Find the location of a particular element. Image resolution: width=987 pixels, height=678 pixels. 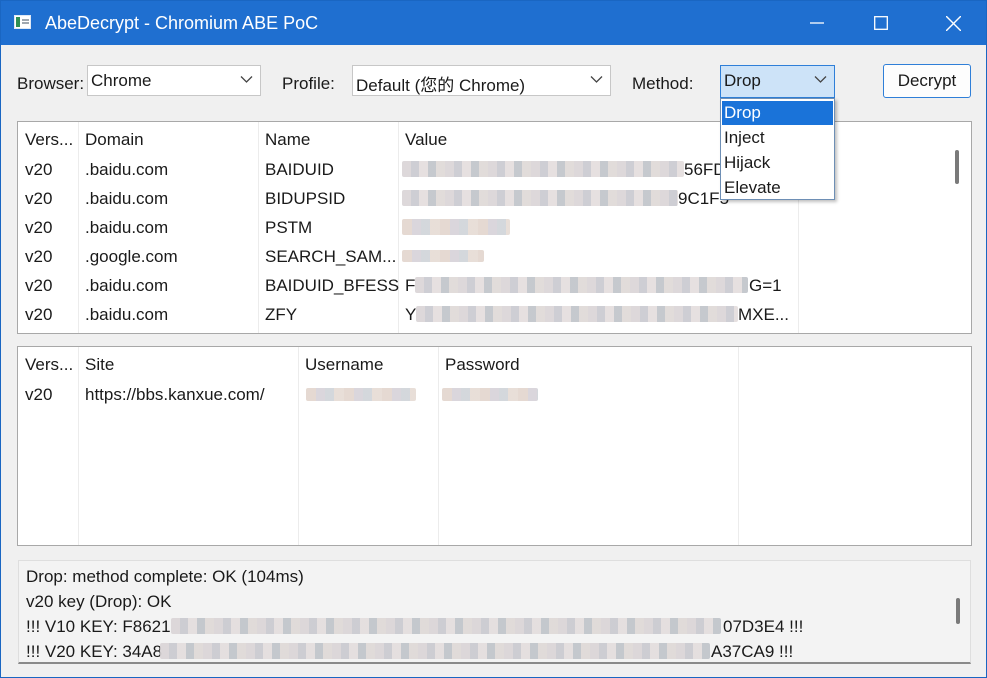

minimize-button is located at coordinates (817, 23).